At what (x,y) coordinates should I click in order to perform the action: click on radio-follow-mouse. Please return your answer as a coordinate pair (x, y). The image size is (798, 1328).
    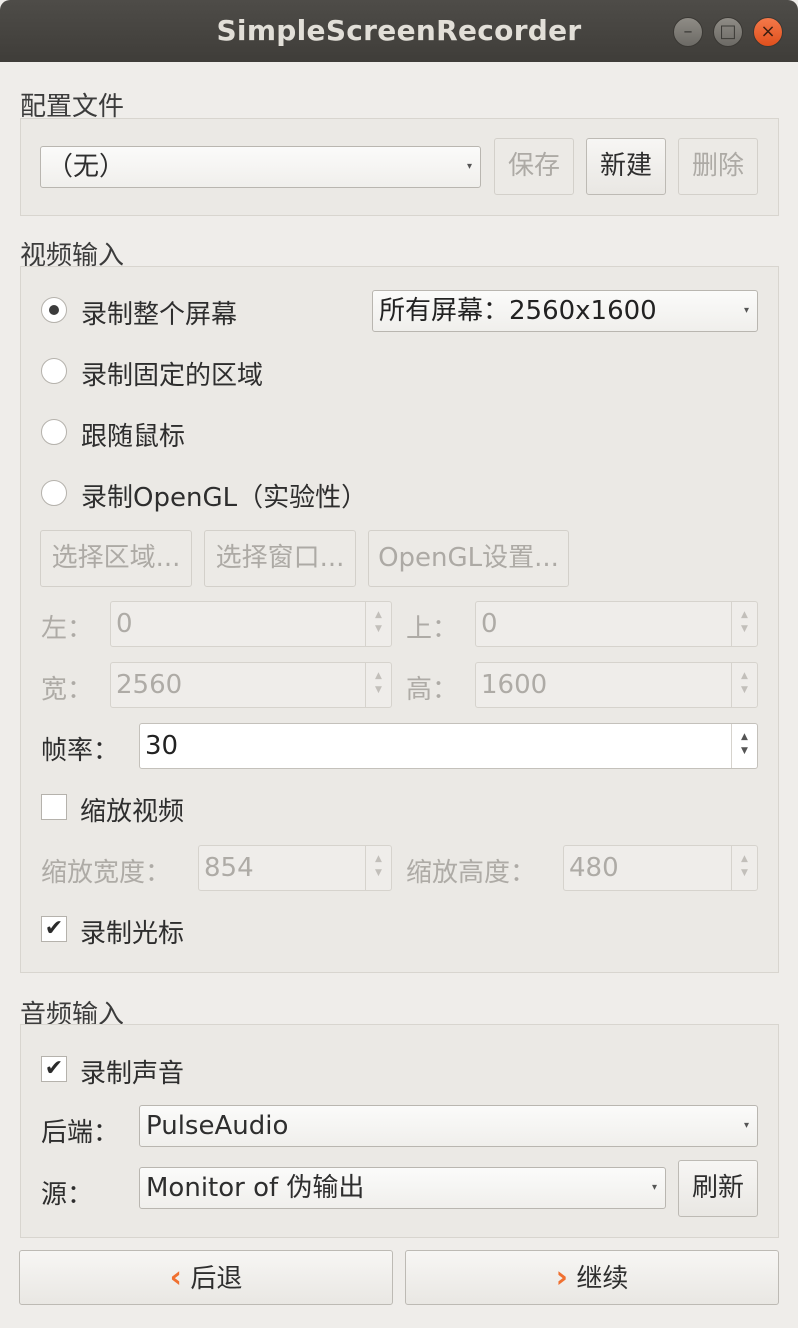
    Looking at the image, I should click on (54, 432).